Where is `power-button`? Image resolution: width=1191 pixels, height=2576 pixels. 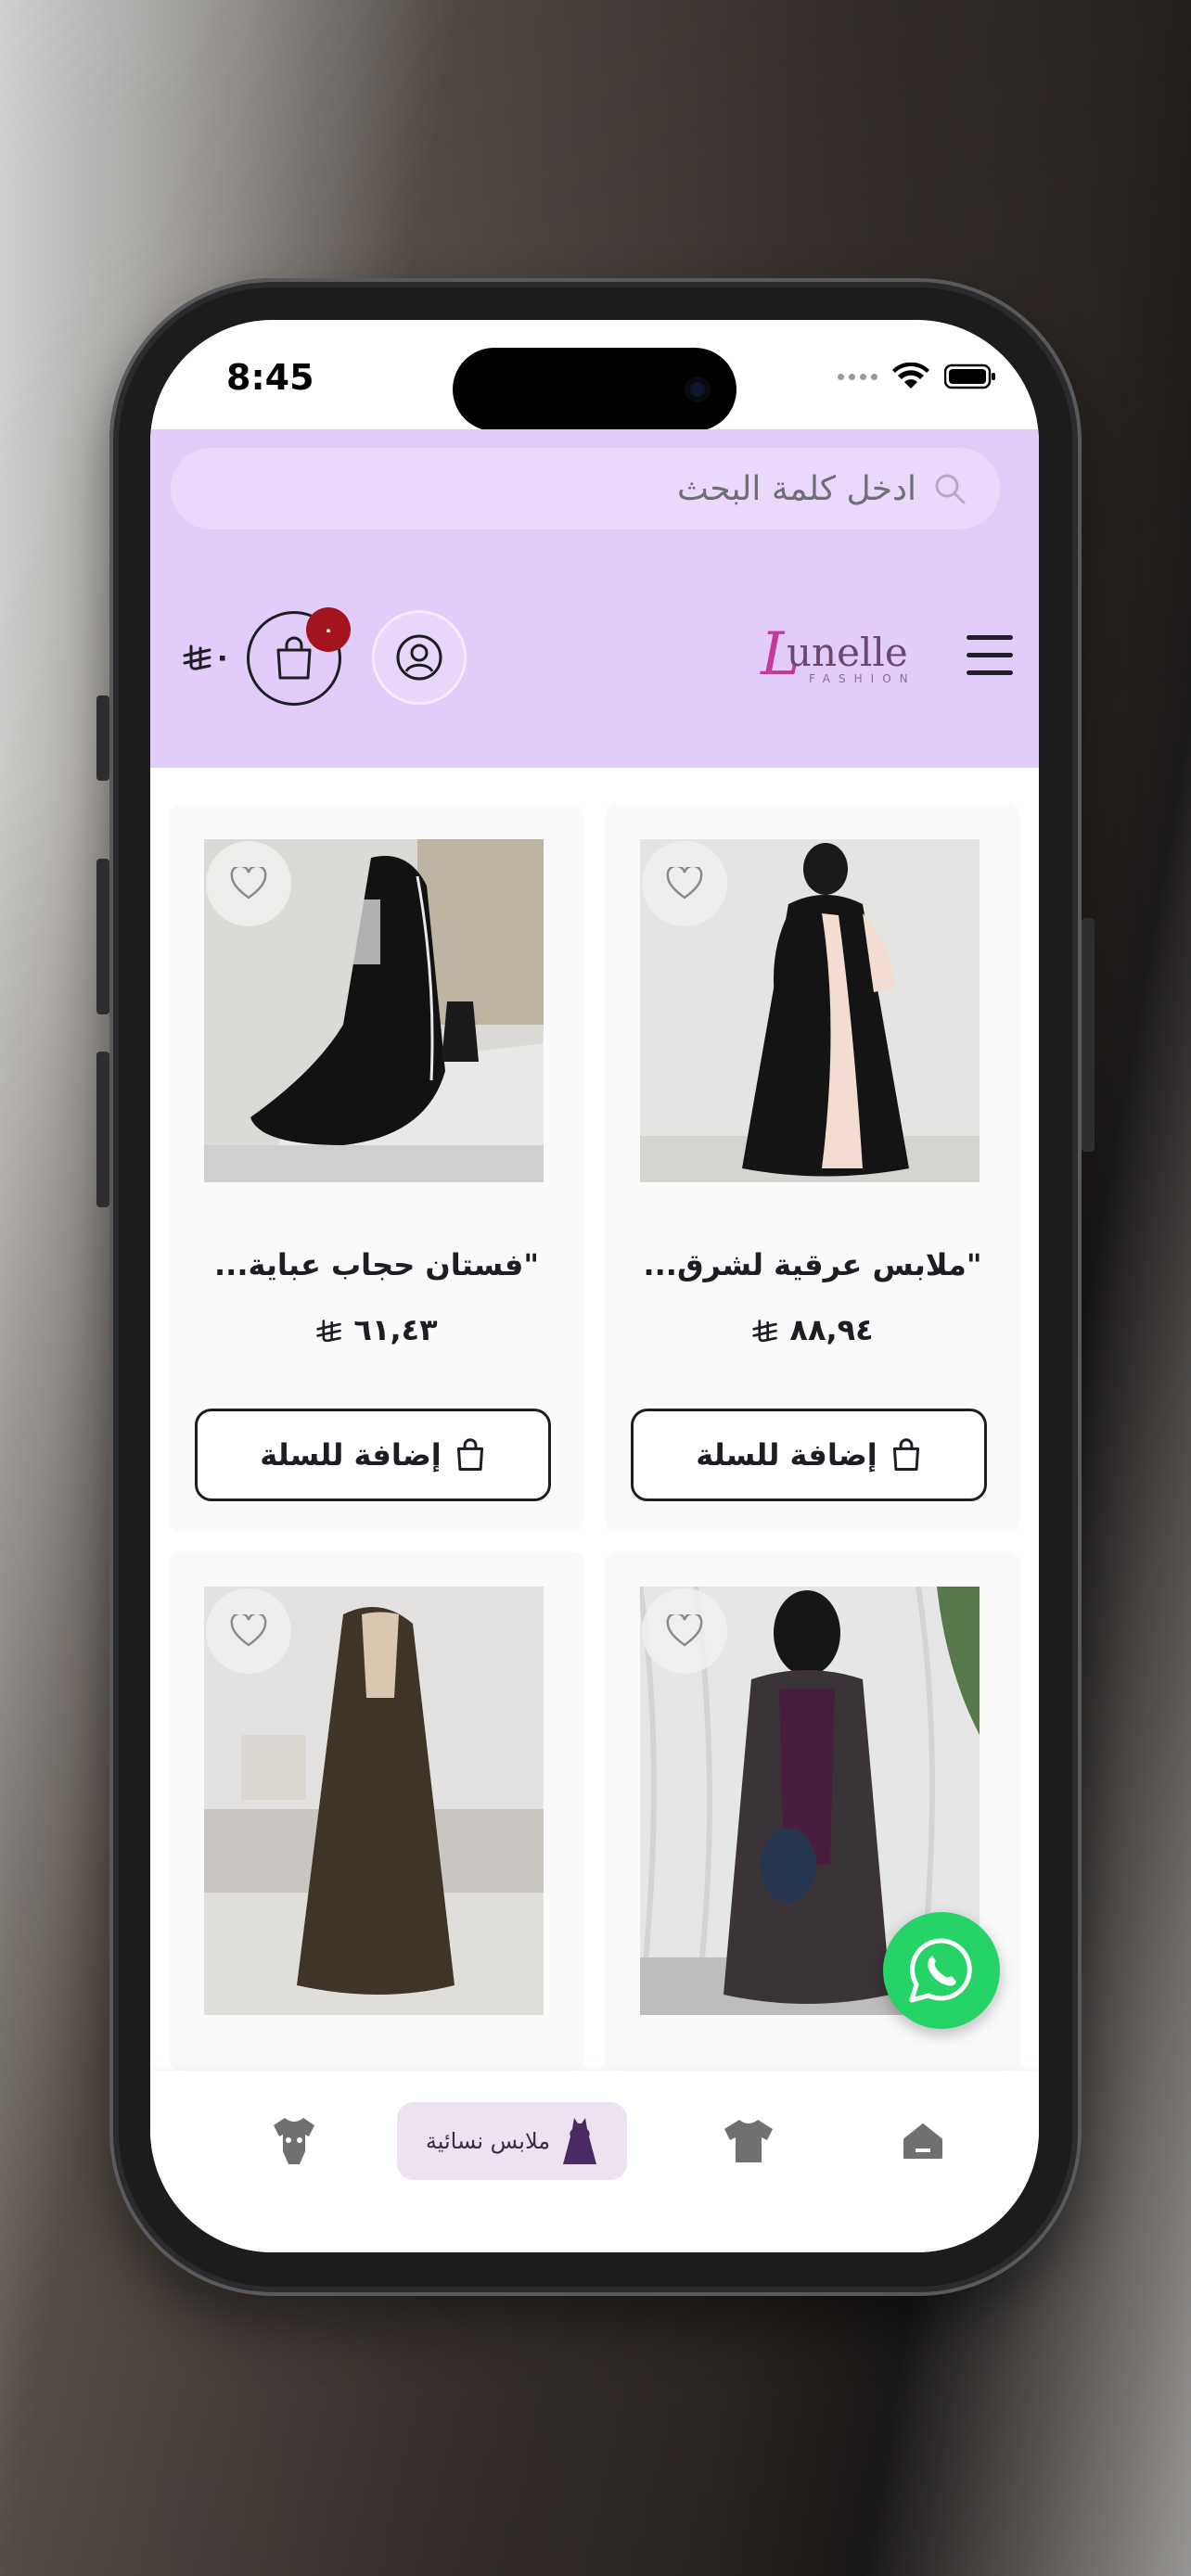 power-button is located at coordinates (1088, 1035).